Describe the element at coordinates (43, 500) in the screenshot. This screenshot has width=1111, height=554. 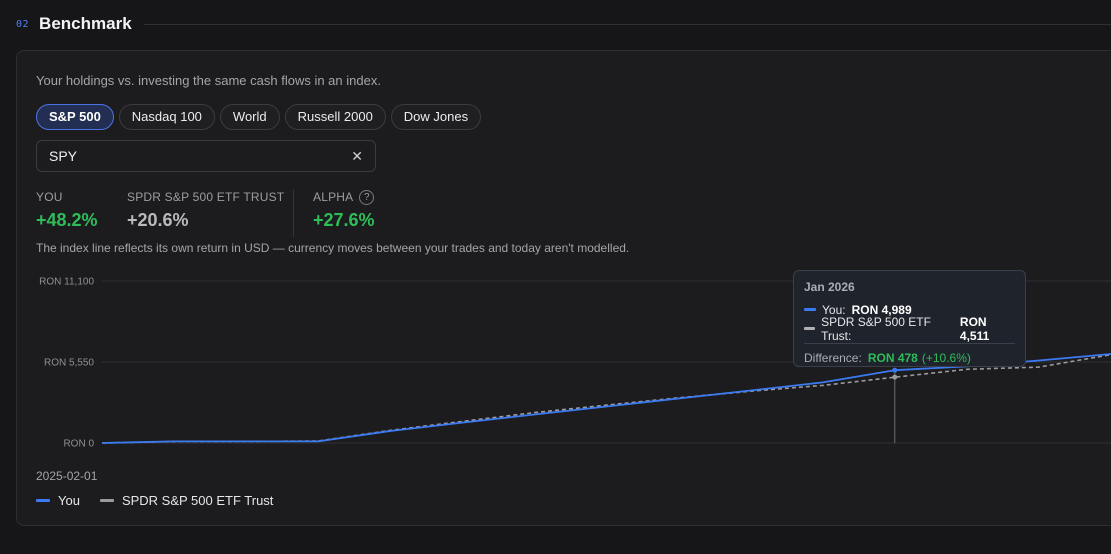
I see `legend-swatch-you` at that location.